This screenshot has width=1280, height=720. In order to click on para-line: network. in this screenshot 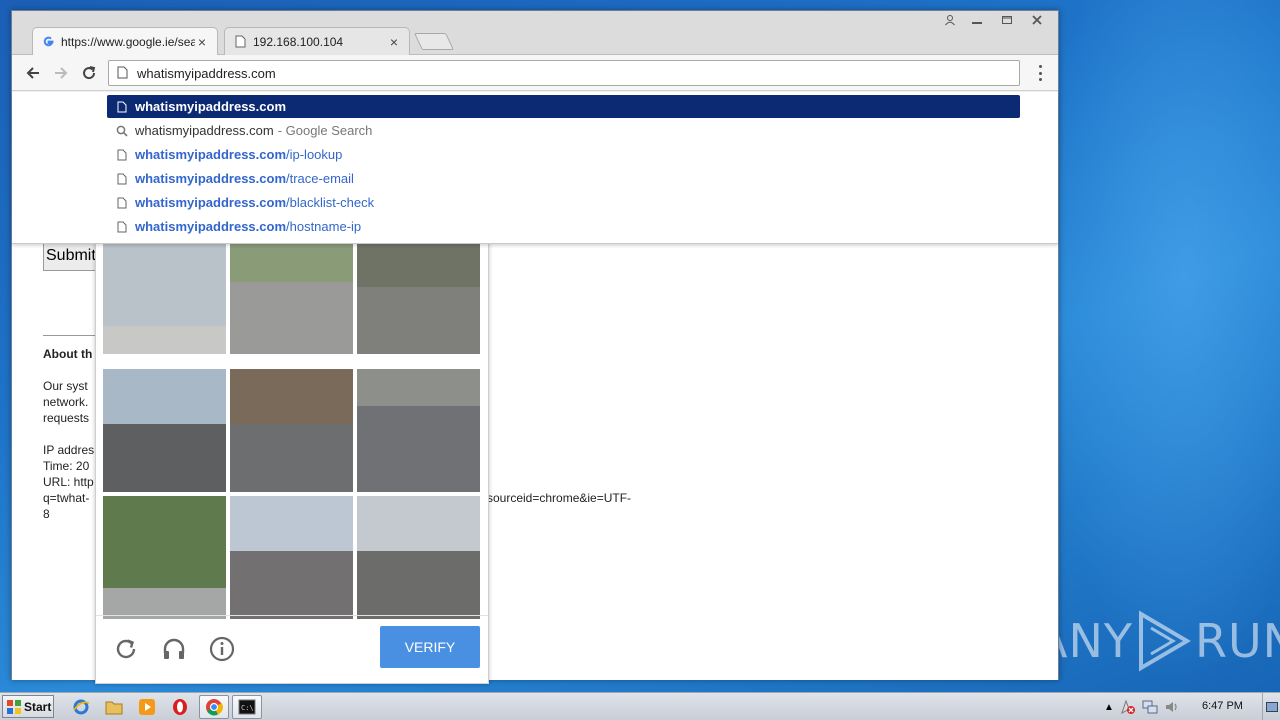, I will do `click(66, 402)`.